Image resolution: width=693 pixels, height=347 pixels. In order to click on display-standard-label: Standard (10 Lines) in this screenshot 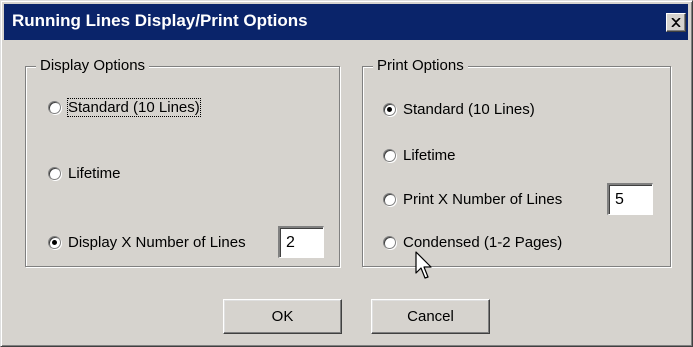, I will do `click(134, 107)`.